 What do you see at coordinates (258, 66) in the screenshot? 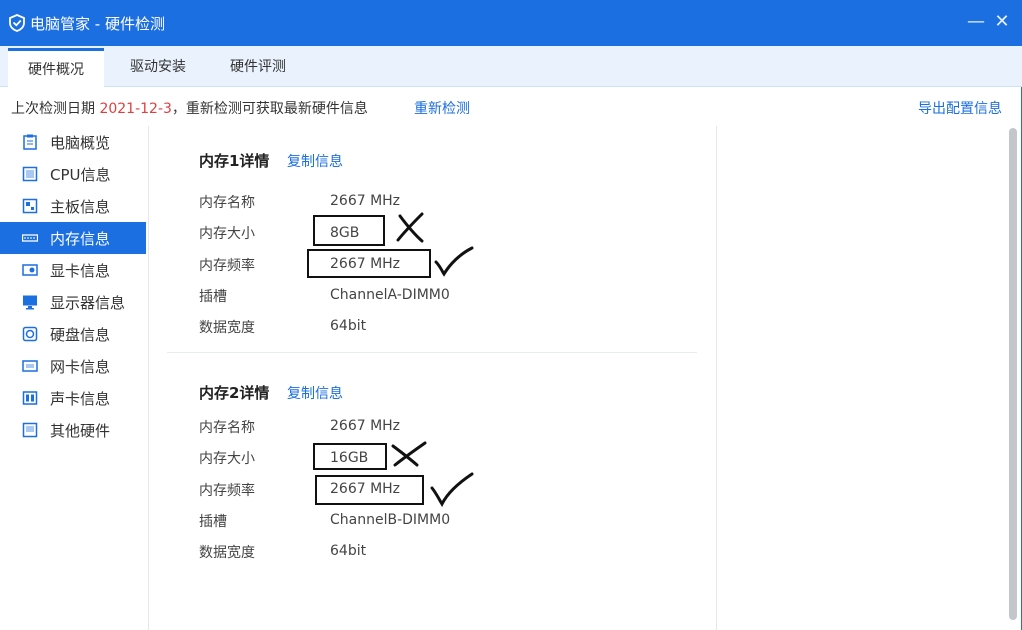
I see `tab-hardware-benchmark: 硬件评测` at bounding box center [258, 66].